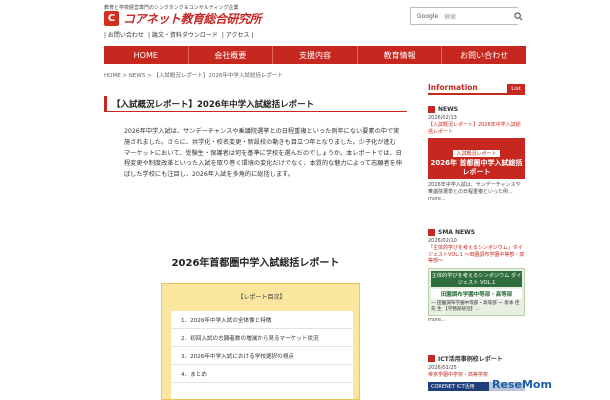 The width and height of the screenshot is (610, 400). Describe the element at coordinates (255, 263) in the screenshot. I see `report-heading: 2026年首都圏中学入試総括レポート` at that location.